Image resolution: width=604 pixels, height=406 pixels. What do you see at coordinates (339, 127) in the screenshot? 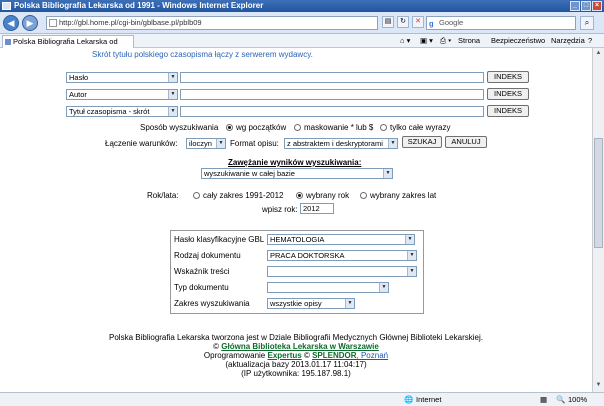
I see `mode-option-mask-label: maskowanie * lub $` at bounding box center [339, 127].